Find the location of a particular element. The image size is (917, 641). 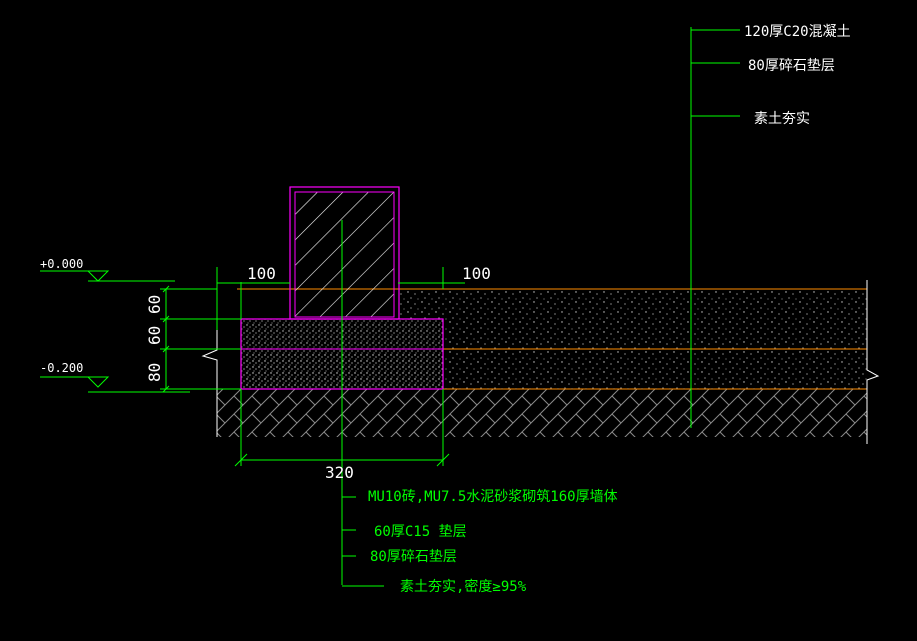

dim-right-offset: 100 is located at coordinates (476, 273).